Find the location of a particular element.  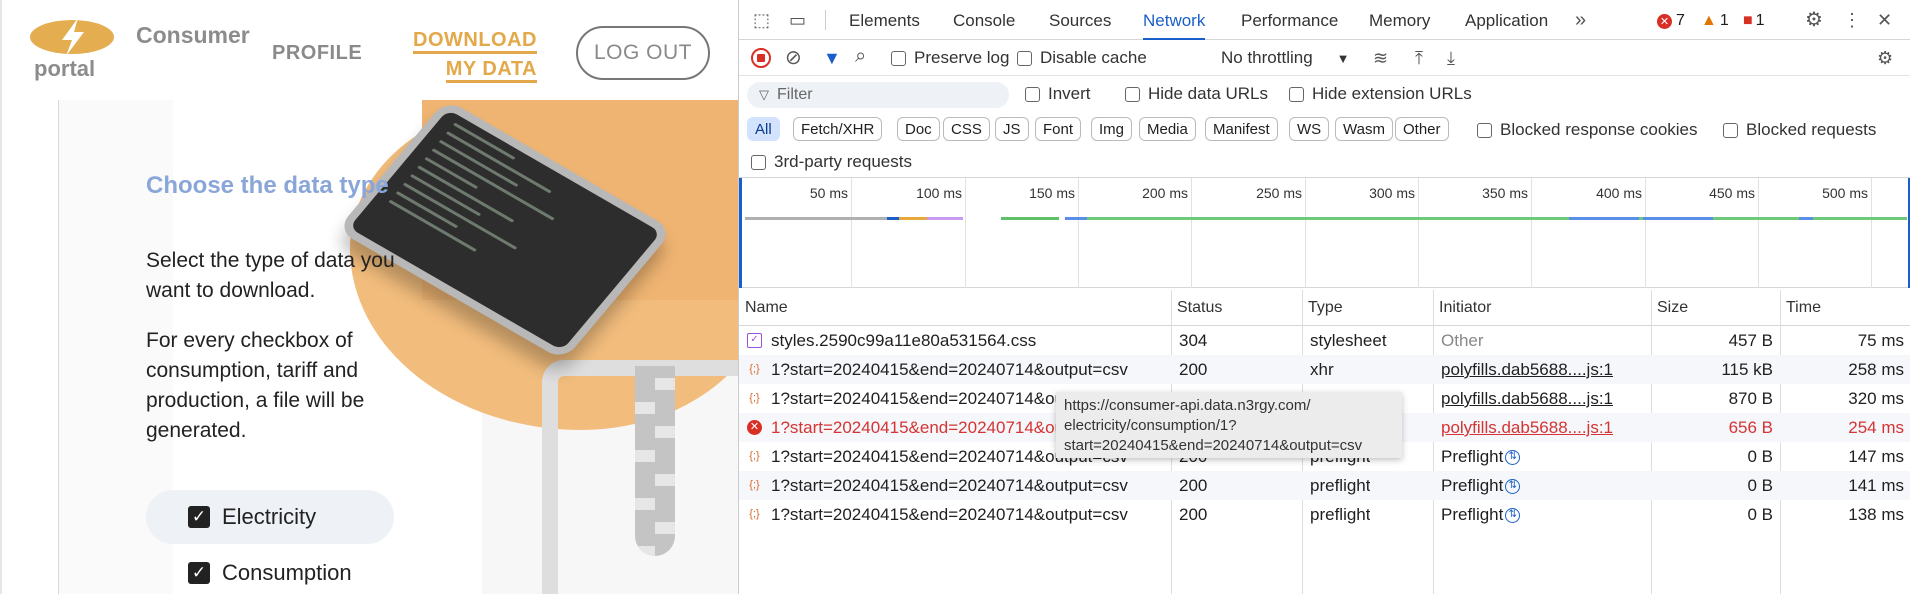

type-chip-other: Other is located at coordinates (1422, 129).